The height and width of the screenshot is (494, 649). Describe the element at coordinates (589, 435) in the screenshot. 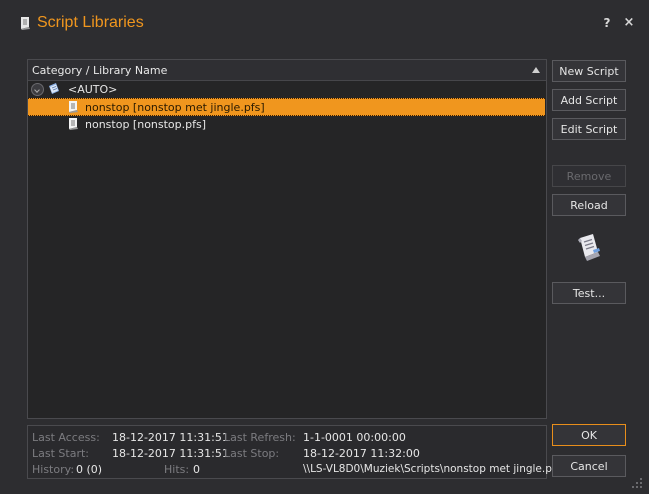

I see `ok-button: OK` at that location.